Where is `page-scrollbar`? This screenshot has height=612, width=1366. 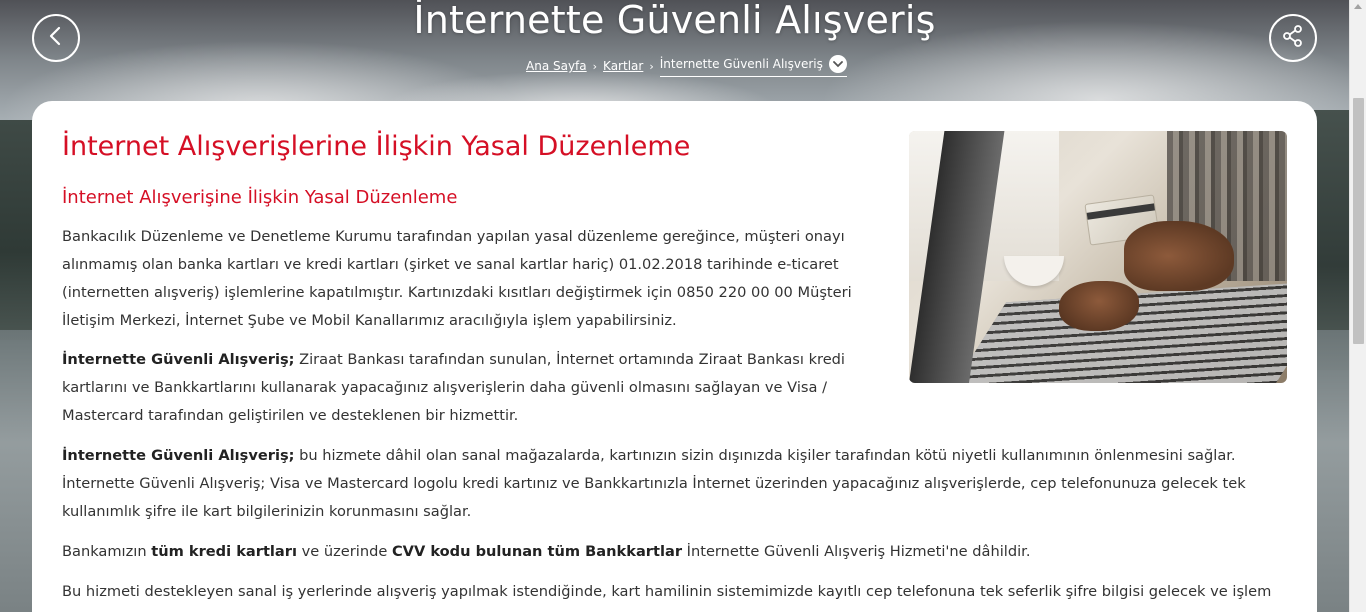
page-scrollbar is located at coordinates (1357, 306).